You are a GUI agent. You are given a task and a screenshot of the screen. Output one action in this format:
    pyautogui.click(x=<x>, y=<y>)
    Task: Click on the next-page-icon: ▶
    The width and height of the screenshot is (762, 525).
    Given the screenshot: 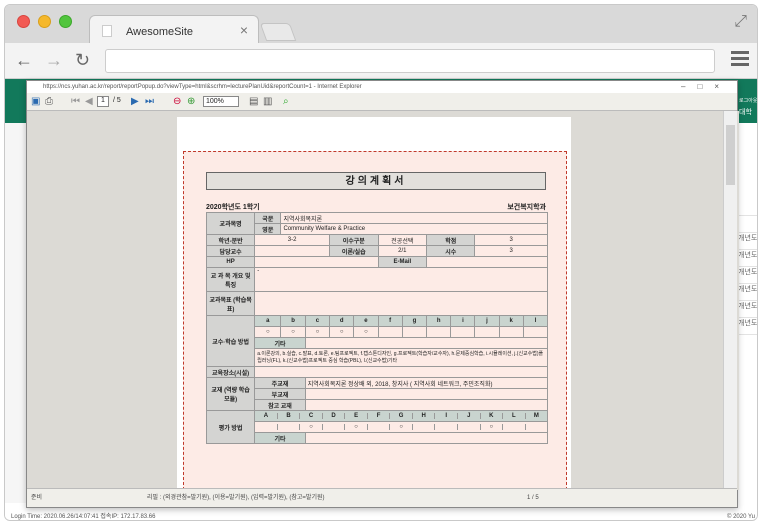 What is the action you would take?
    pyautogui.click(x=135, y=101)
    